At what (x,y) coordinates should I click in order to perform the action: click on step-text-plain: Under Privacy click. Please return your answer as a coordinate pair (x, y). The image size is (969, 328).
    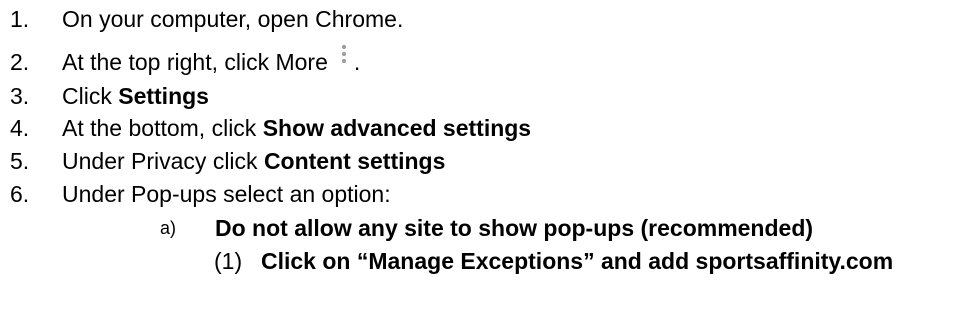
    Looking at the image, I should click on (163, 161).